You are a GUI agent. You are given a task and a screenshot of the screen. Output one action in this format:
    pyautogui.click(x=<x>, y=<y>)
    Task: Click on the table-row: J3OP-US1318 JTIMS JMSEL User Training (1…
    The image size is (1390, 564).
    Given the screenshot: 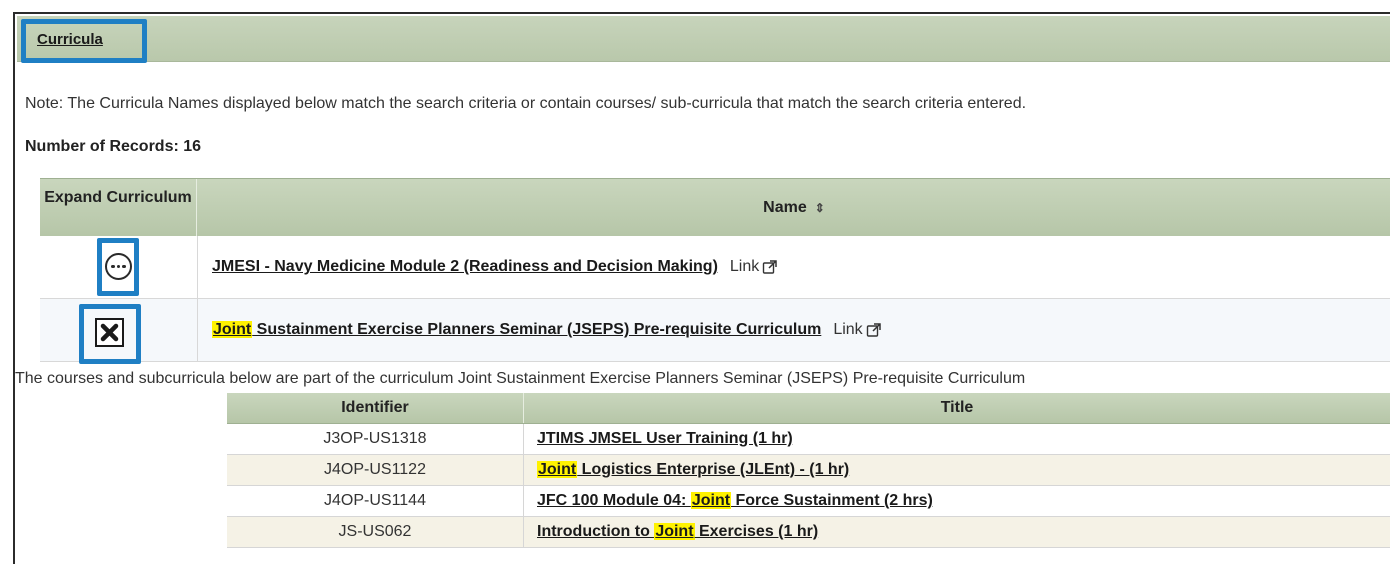 What is the action you would take?
    pyautogui.click(x=808, y=439)
    